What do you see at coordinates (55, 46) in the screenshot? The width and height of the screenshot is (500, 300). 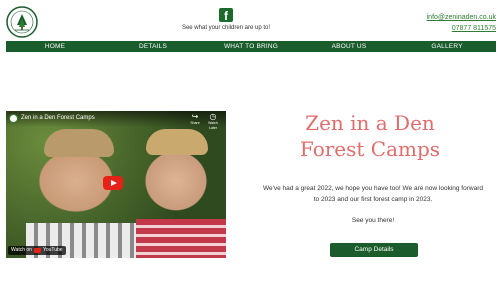 I see `nav-item-home: HOME` at bounding box center [55, 46].